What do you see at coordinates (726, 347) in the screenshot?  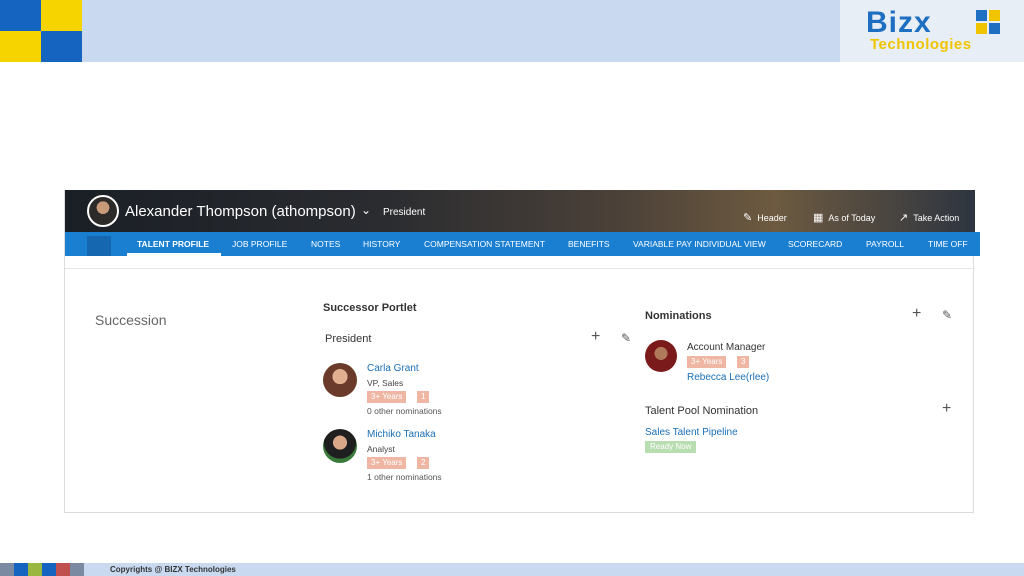 I see `nomination-role: Account Manager` at bounding box center [726, 347].